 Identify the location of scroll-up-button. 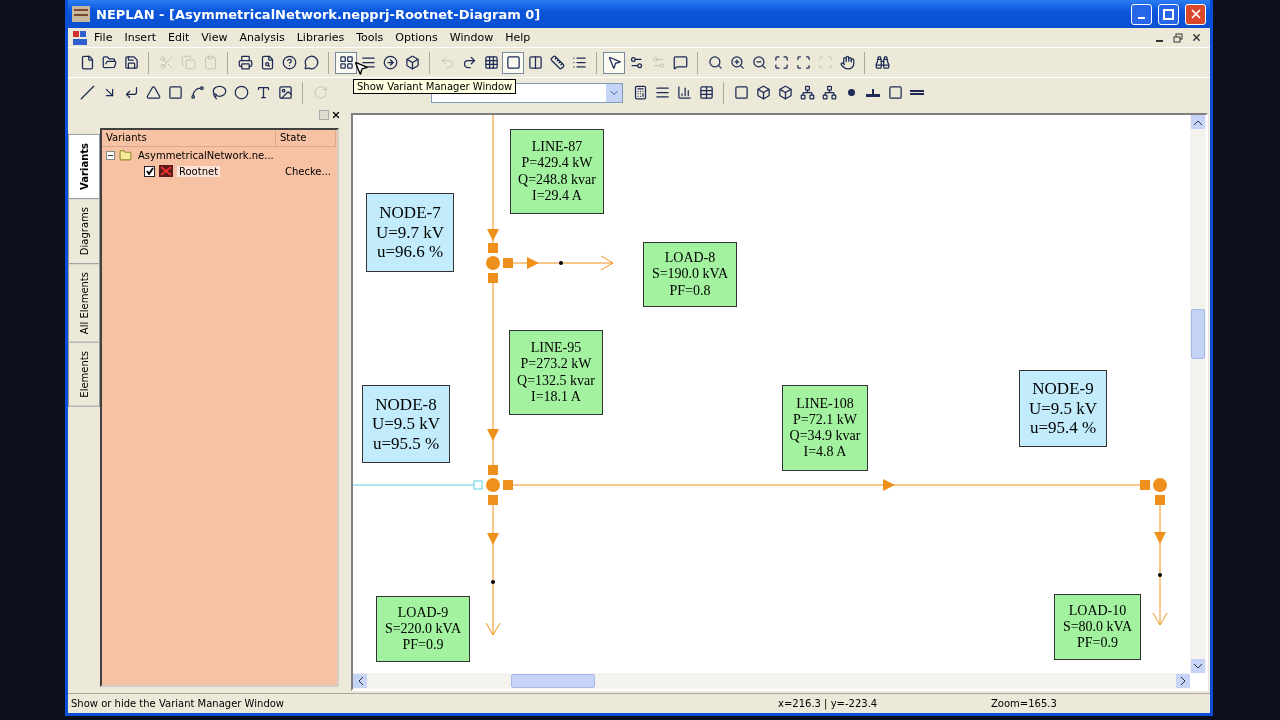
(1198, 122).